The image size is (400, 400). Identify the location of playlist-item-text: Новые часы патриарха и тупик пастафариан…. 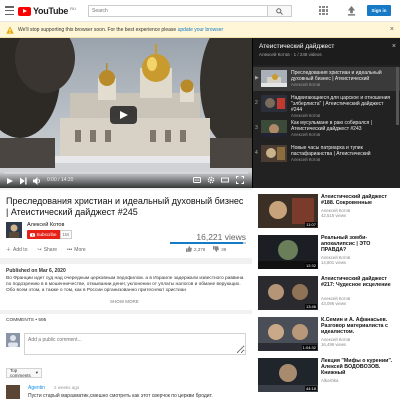
(343, 154).